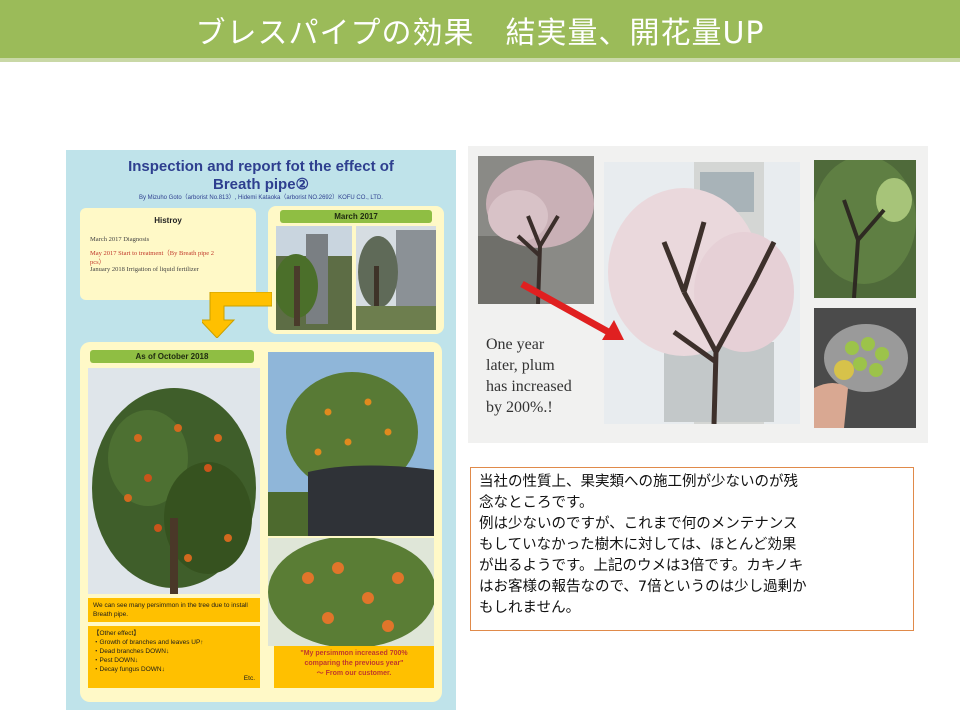  I want to click on slide-title: ブレスパイプの効果 結実量、開花量UP, so click(480, 33).